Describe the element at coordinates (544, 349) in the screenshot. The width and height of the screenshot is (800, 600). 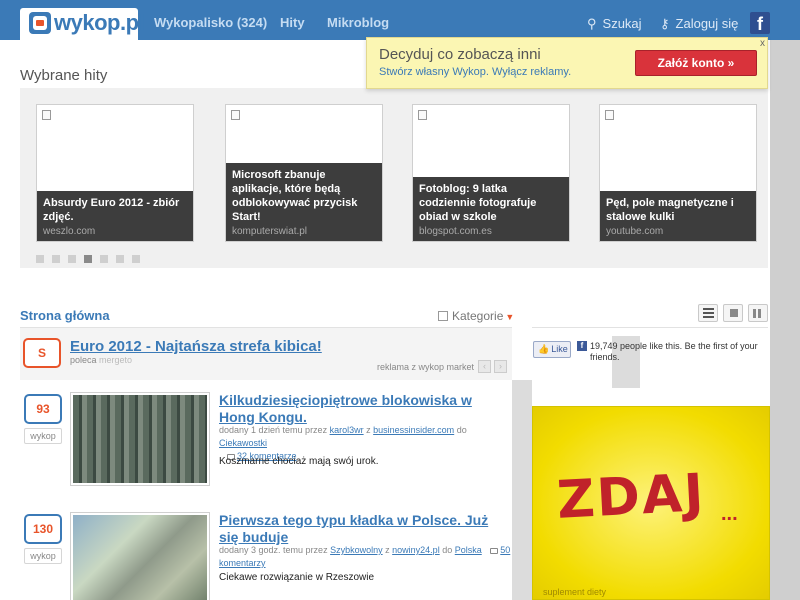
I see `thumbs-up-icon: 👍` at that location.